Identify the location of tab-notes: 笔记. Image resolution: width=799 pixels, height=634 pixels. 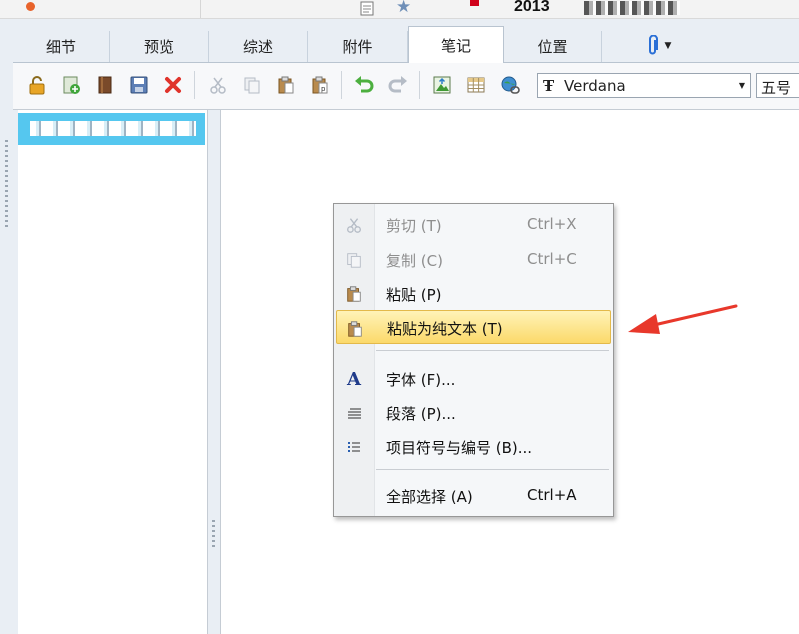
(456, 44).